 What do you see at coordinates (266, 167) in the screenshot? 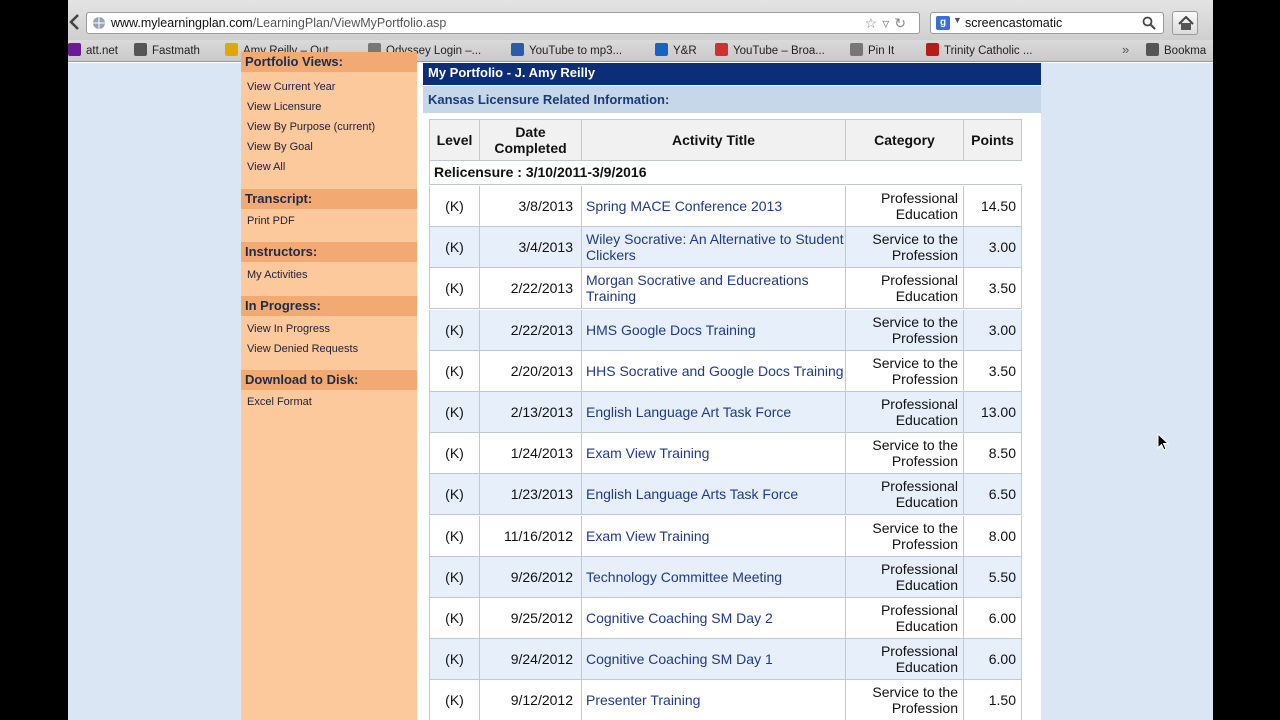
I see `sidebar-link: View All` at bounding box center [266, 167].